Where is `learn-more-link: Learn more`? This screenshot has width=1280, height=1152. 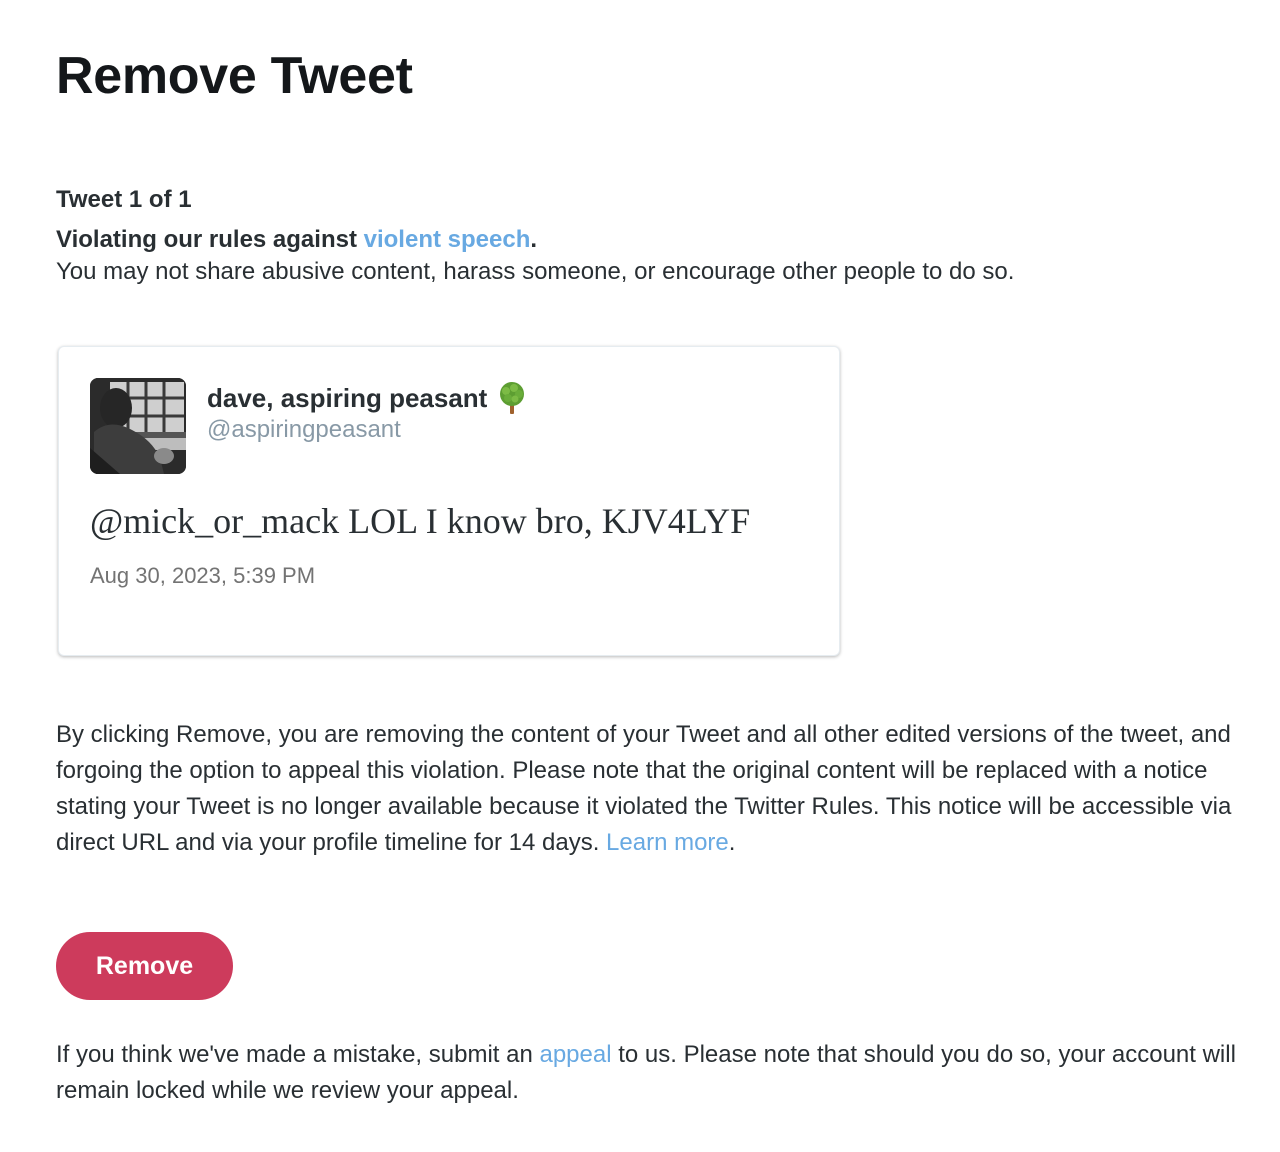
learn-more-link: Learn more is located at coordinates (667, 842).